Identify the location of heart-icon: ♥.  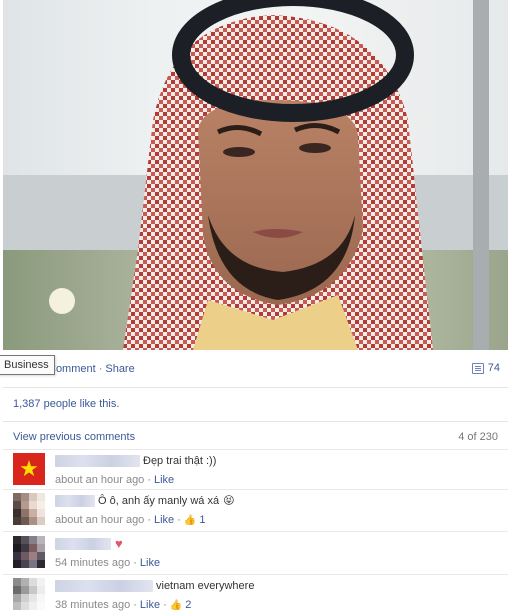
(119, 543).